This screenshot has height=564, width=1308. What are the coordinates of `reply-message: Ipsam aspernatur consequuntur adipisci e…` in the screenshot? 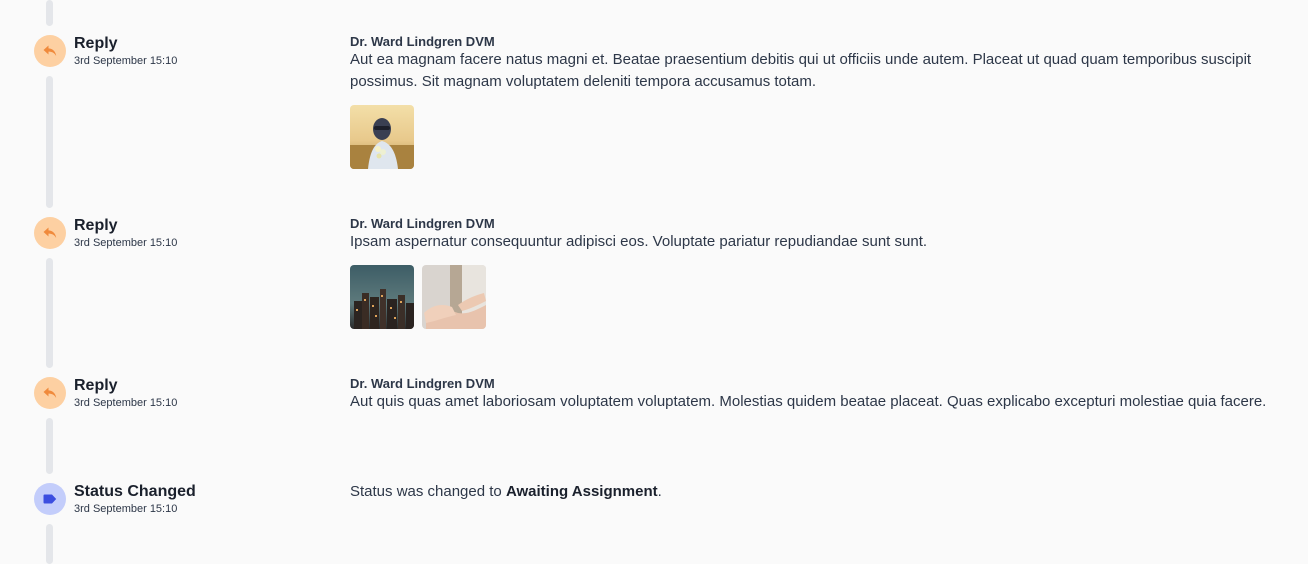 It's located at (639, 241).